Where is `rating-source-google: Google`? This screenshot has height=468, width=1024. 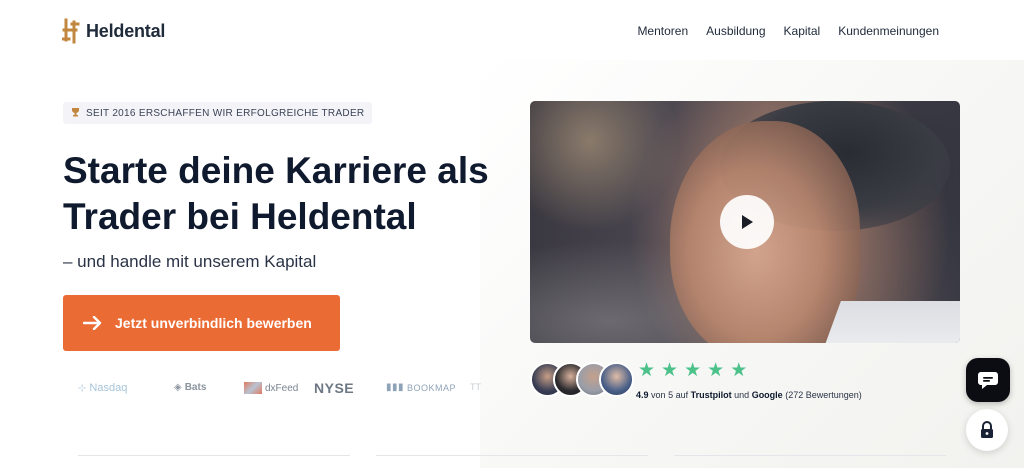 rating-source-google: Google is located at coordinates (767, 395).